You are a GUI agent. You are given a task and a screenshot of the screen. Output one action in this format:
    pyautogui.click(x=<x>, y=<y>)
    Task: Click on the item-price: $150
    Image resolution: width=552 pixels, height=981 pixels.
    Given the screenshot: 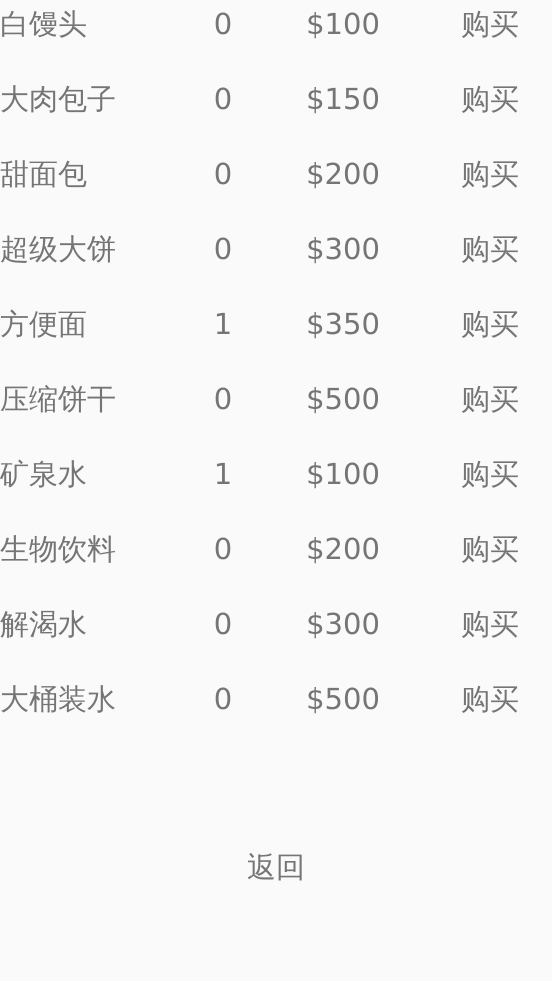 What is the action you would take?
    pyautogui.click(x=343, y=99)
    